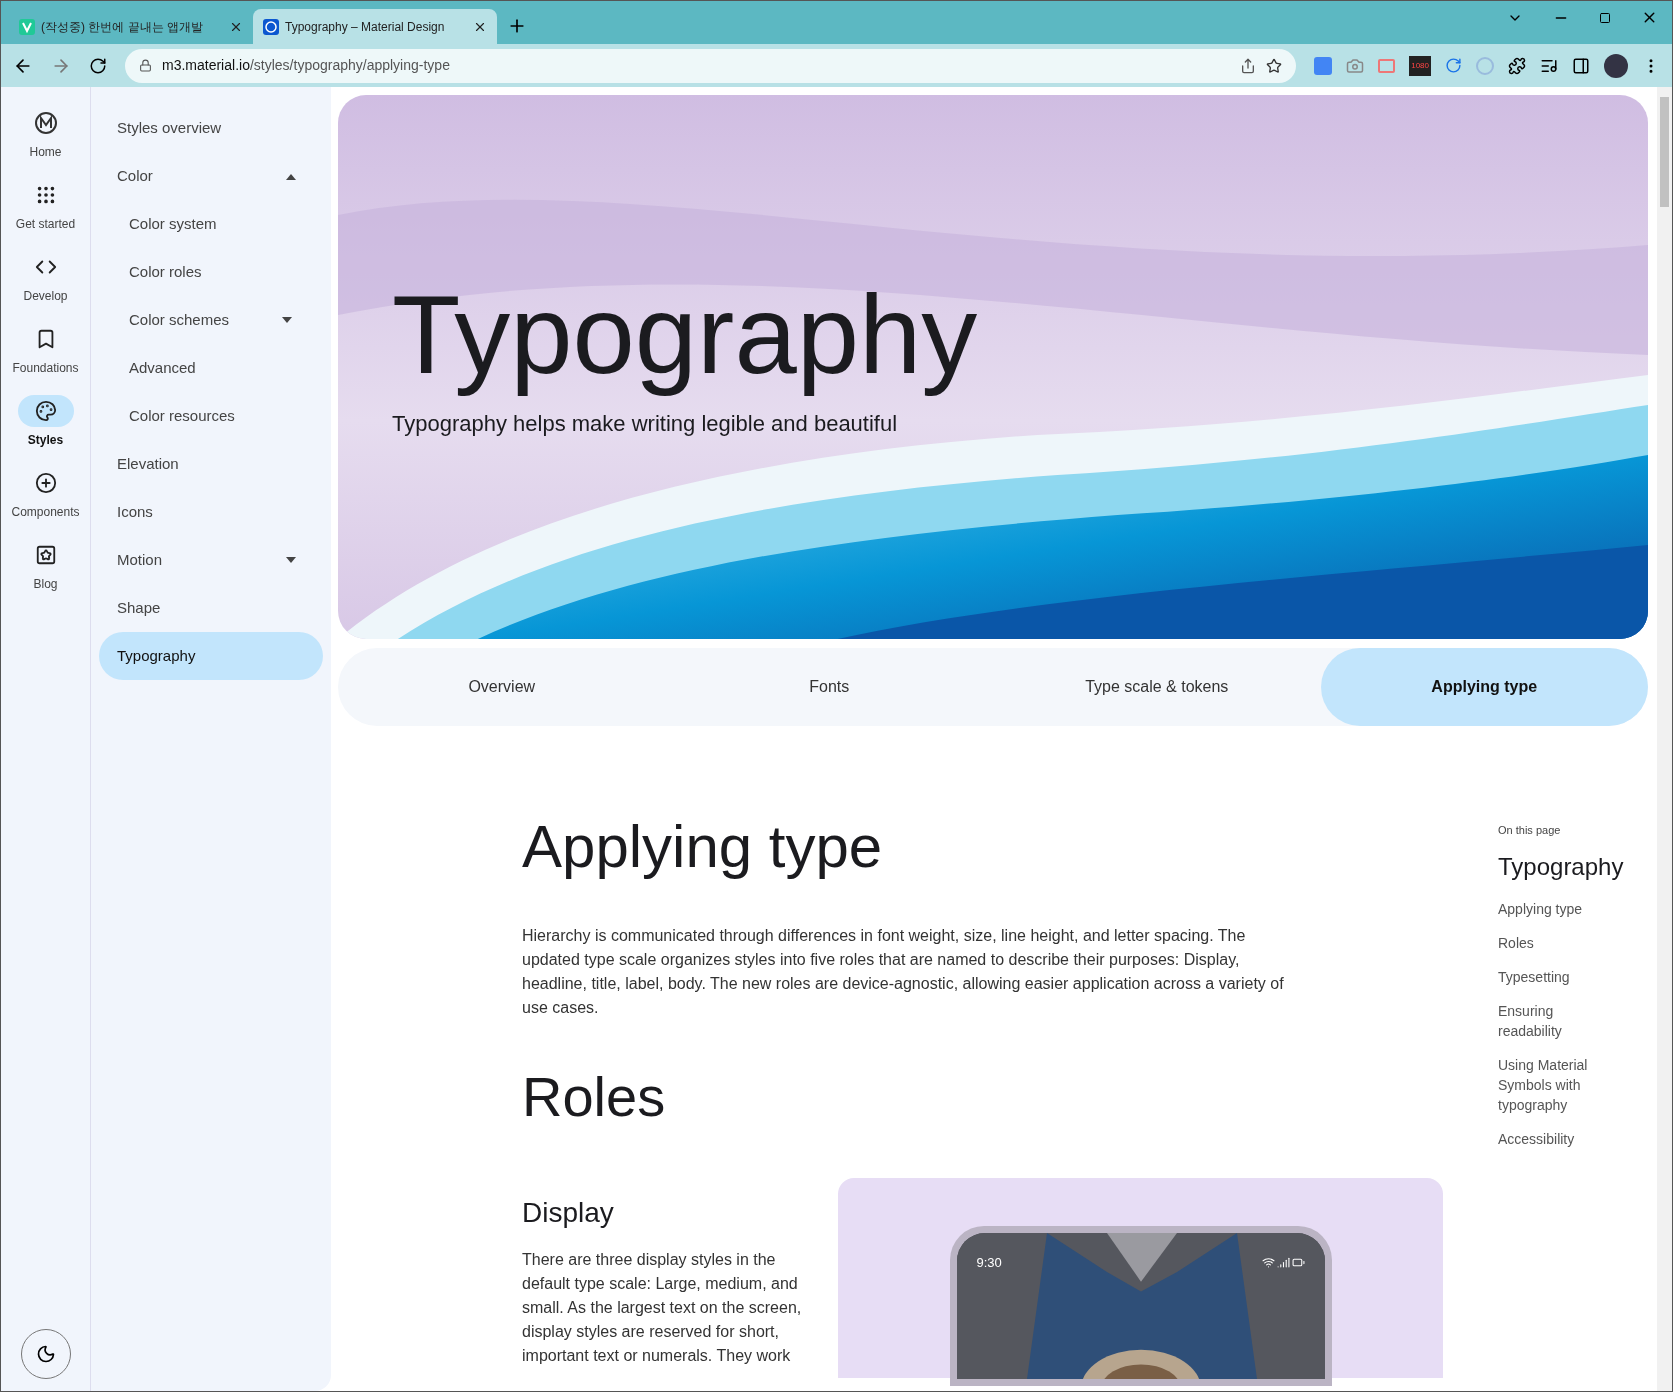  Describe the element at coordinates (211, 320) in the screenshot. I see `nav-item: Color schemes` at that location.